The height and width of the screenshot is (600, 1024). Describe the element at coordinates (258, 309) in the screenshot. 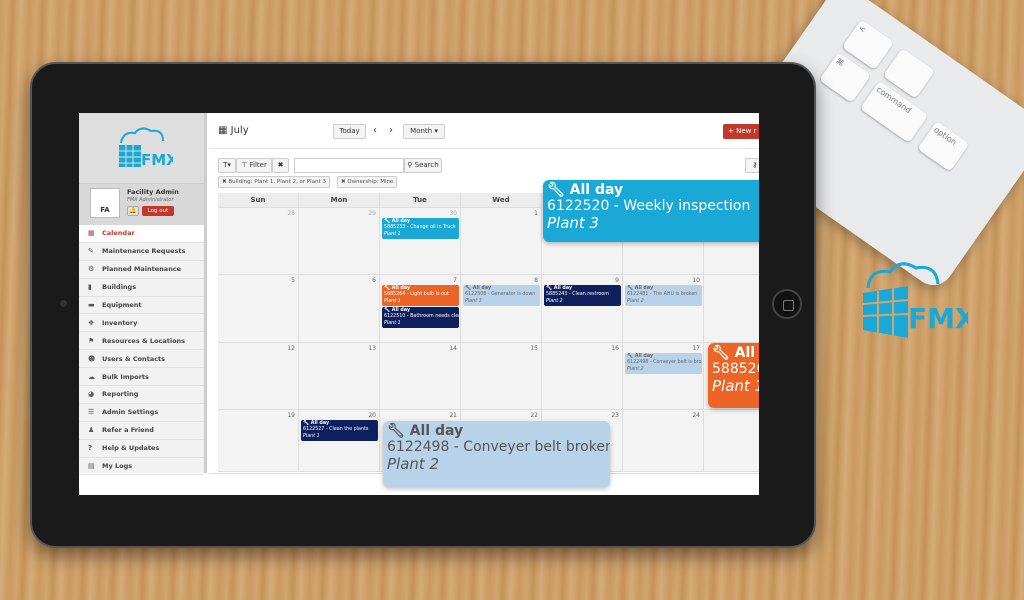

I see `calendar-day-cell: 5` at that location.